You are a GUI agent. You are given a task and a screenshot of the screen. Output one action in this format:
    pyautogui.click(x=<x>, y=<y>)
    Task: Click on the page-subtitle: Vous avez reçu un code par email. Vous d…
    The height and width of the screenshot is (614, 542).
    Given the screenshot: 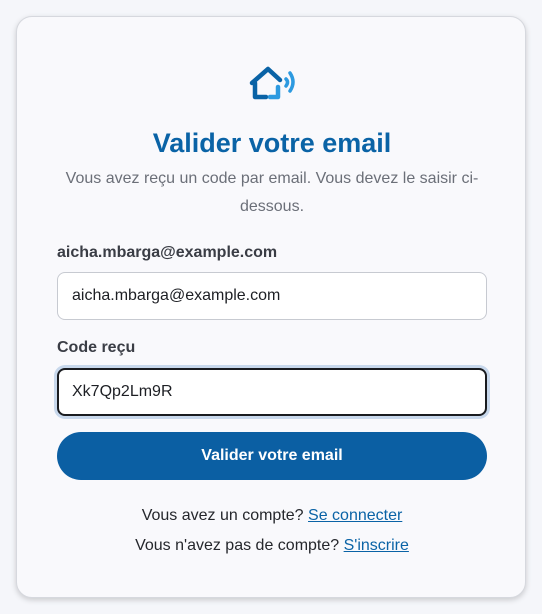 What is the action you would take?
    pyautogui.click(x=272, y=192)
    